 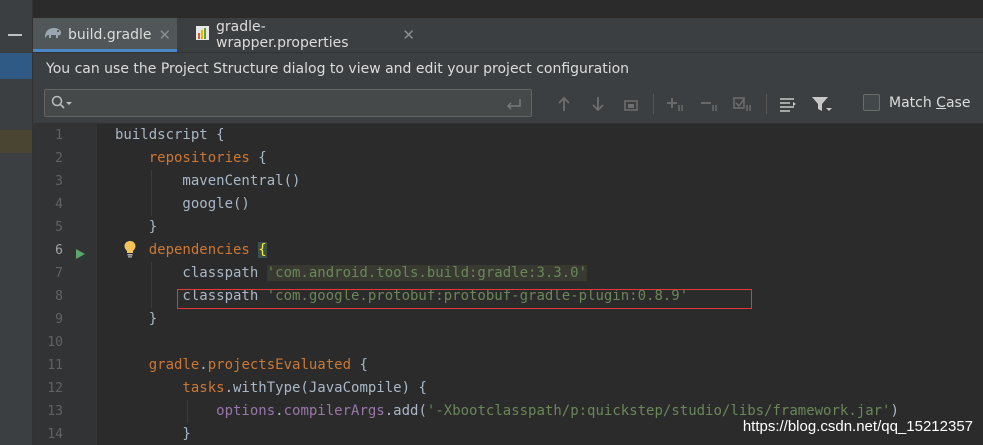 I want to click on previous-occurrence-button, so click(x=564, y=104).